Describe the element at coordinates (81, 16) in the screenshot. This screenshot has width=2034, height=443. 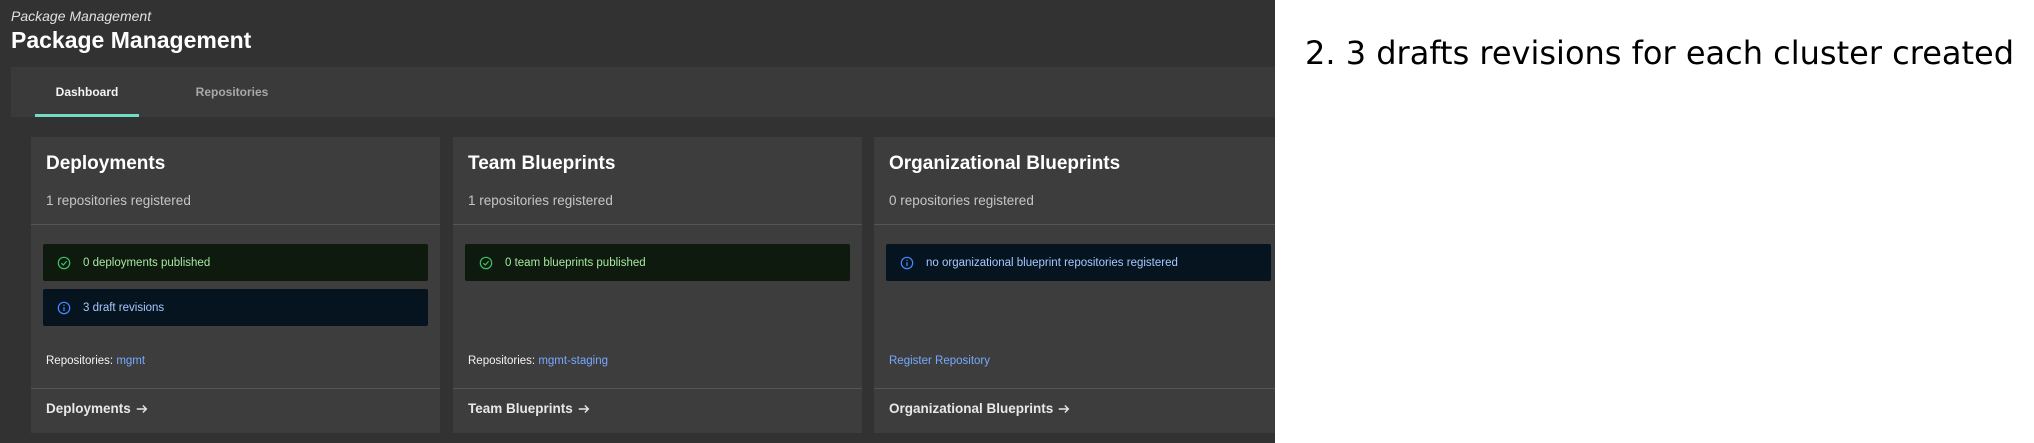
I see `breadcrumb: Package Management` at that location.